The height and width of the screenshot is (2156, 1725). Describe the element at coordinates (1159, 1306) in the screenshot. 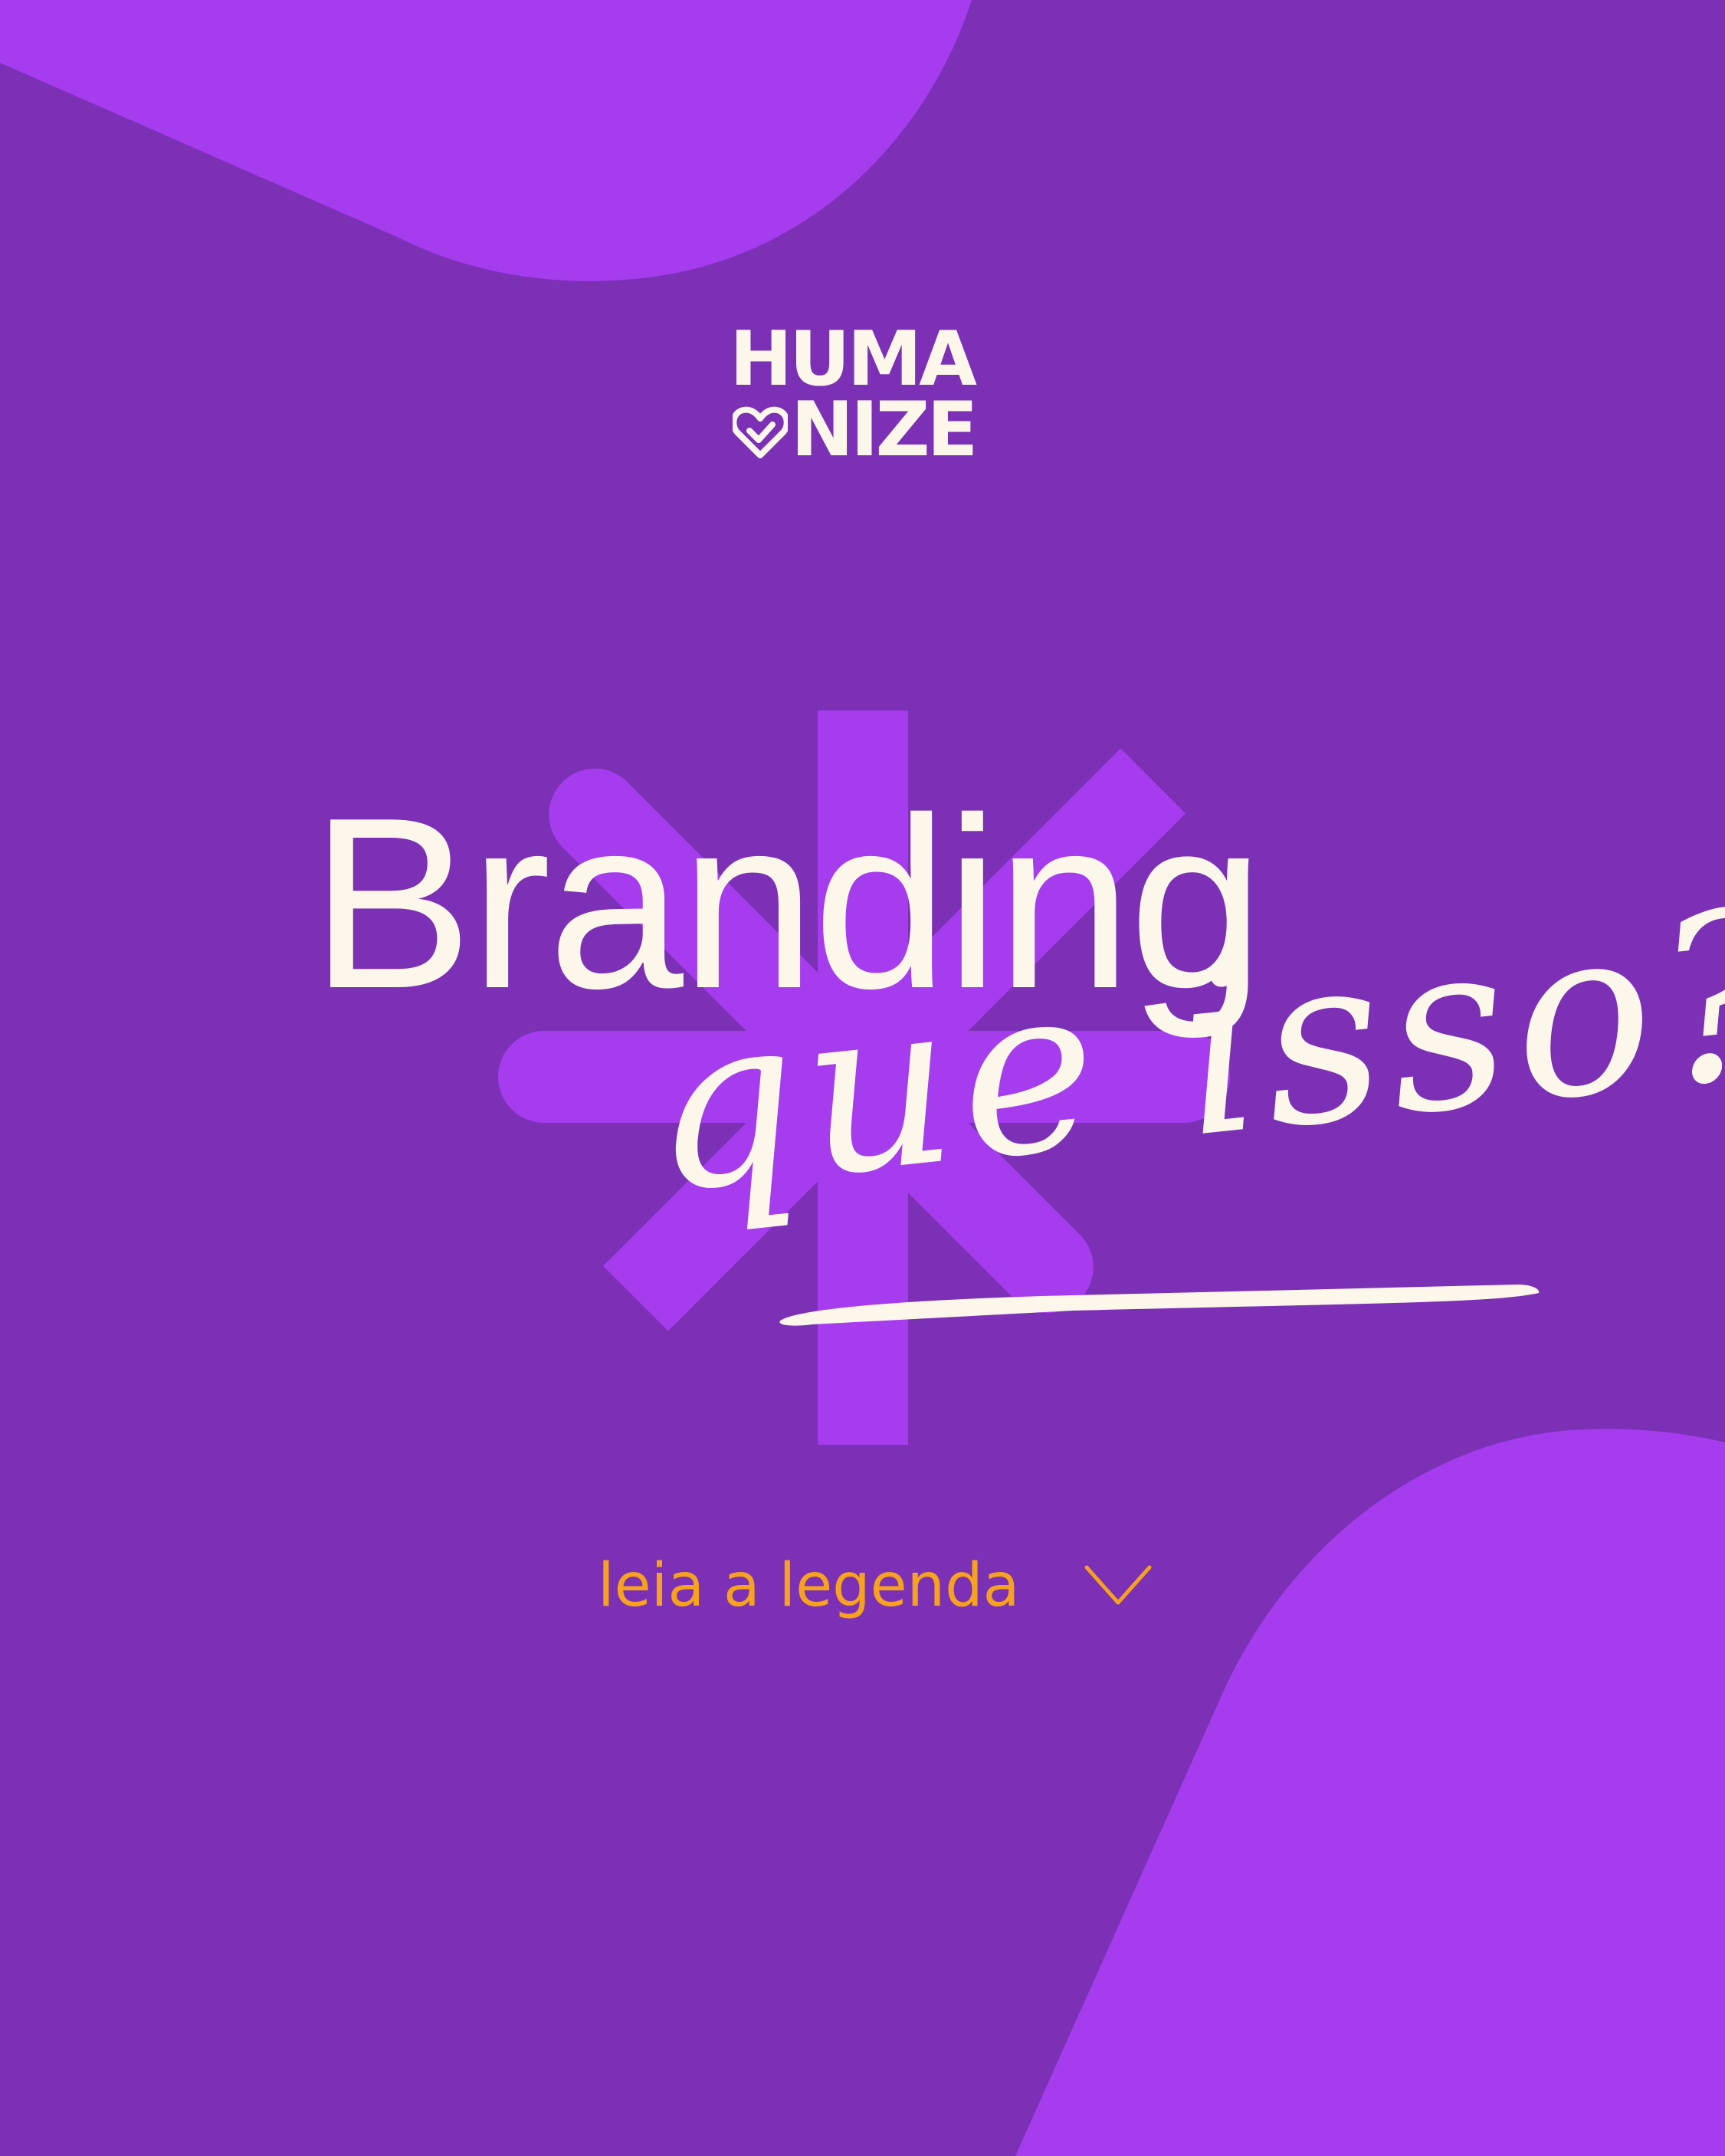

I see `underline-stroke` at that location.